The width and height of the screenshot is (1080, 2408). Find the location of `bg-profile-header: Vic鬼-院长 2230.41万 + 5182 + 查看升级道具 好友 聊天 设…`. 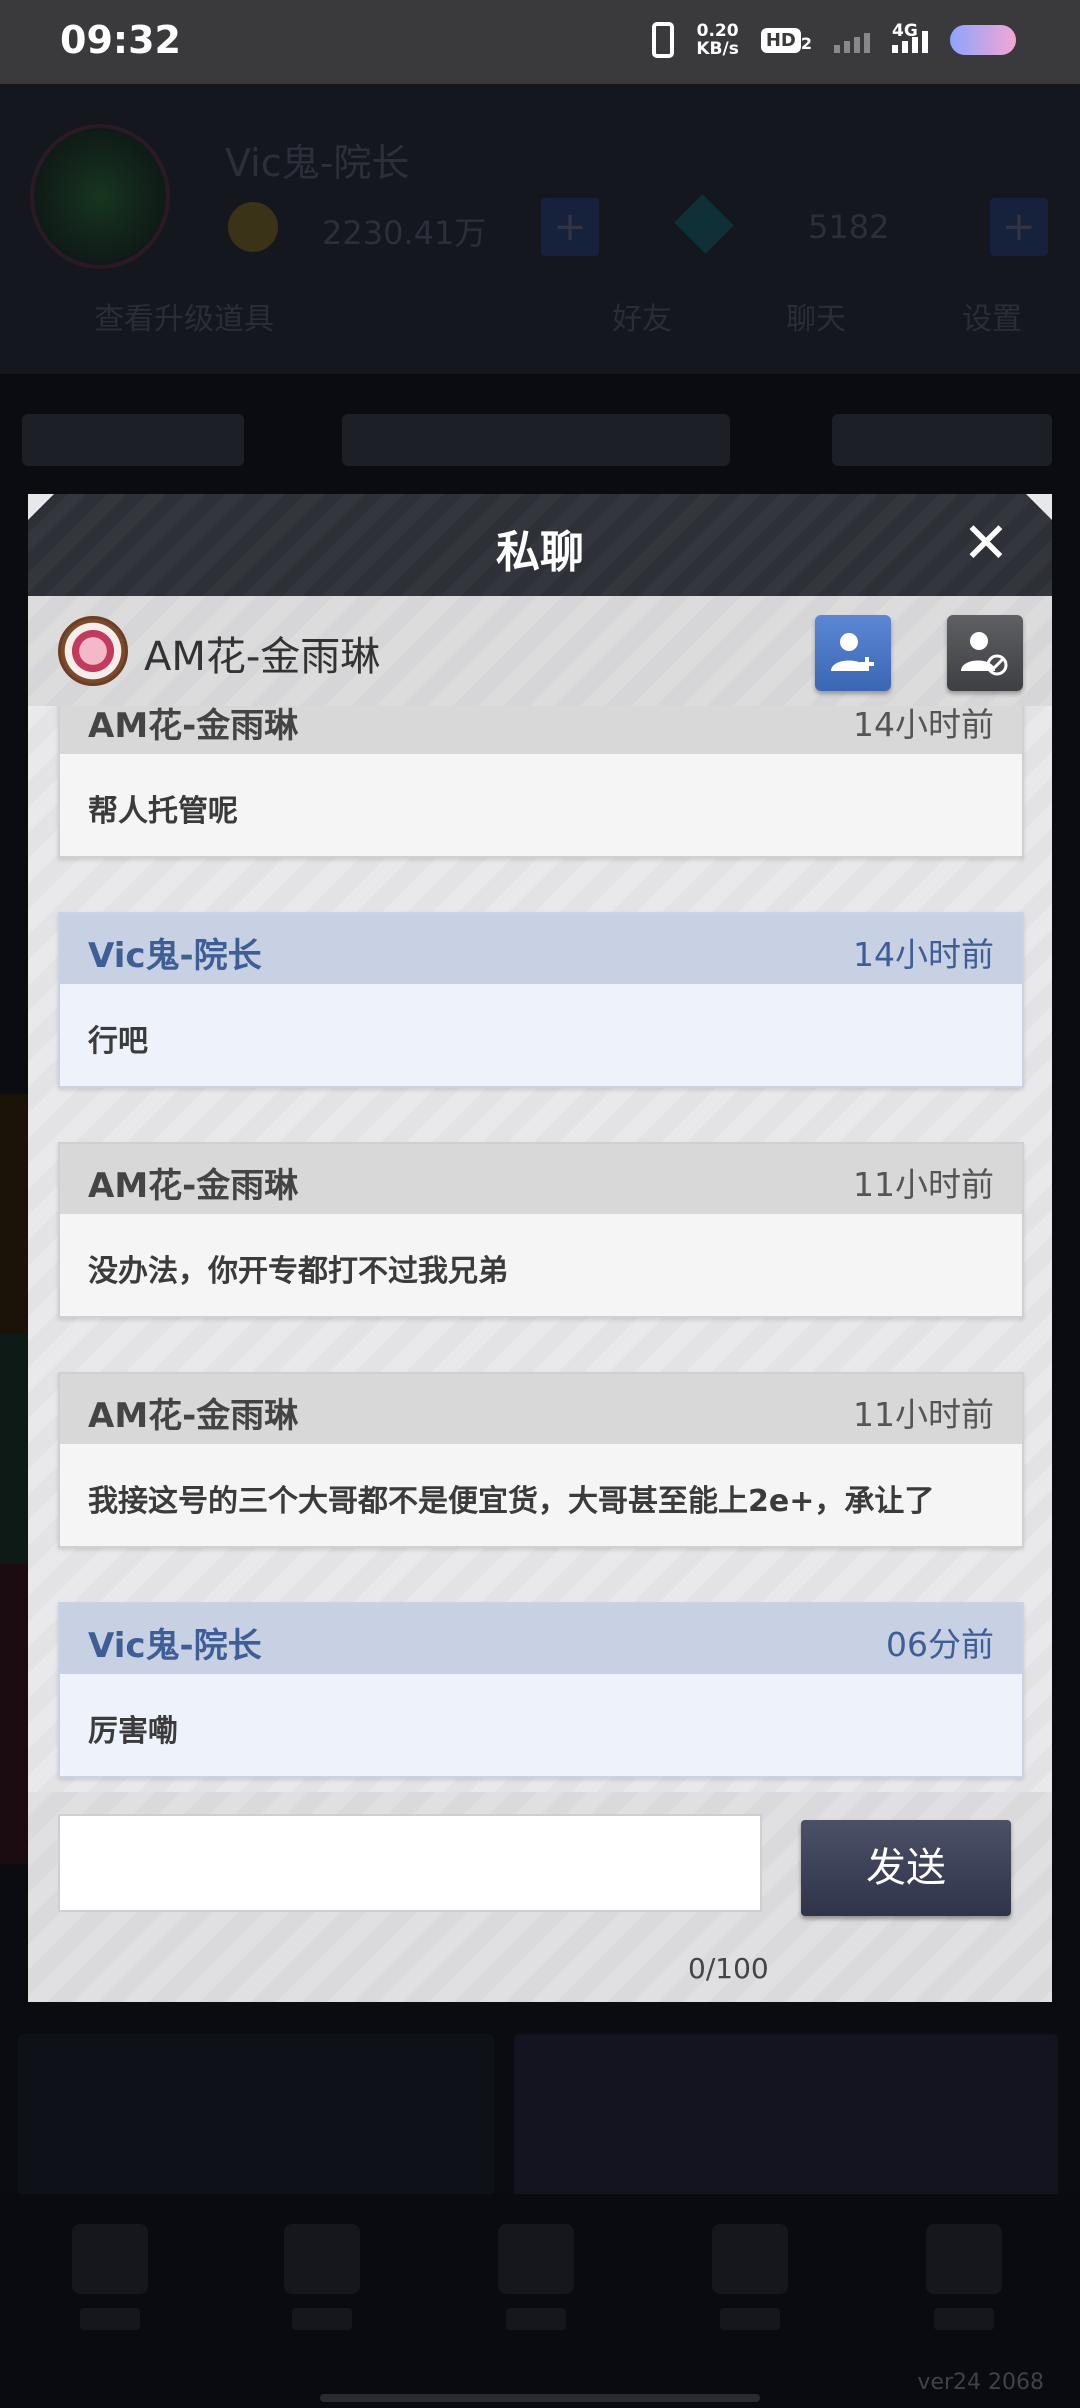

bg-profile-header: Vic鬼-院长 2230.41万 + 5182 + 查看升级道具 好友 聊天 设… is located at coordinates (540, 229).